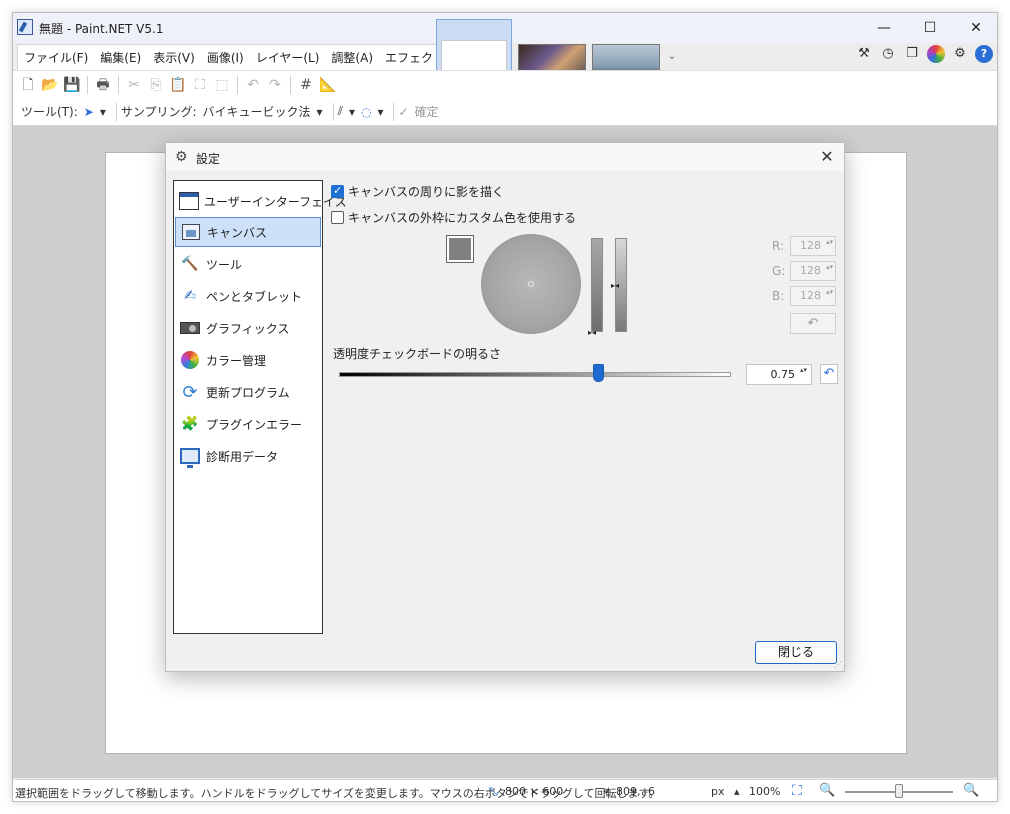 Image resolution: width=1010 pixels, height=814 pixels. I want to click on nav-item-plugin-errors: 🧩 プラグインエラー, so click(248, 424).